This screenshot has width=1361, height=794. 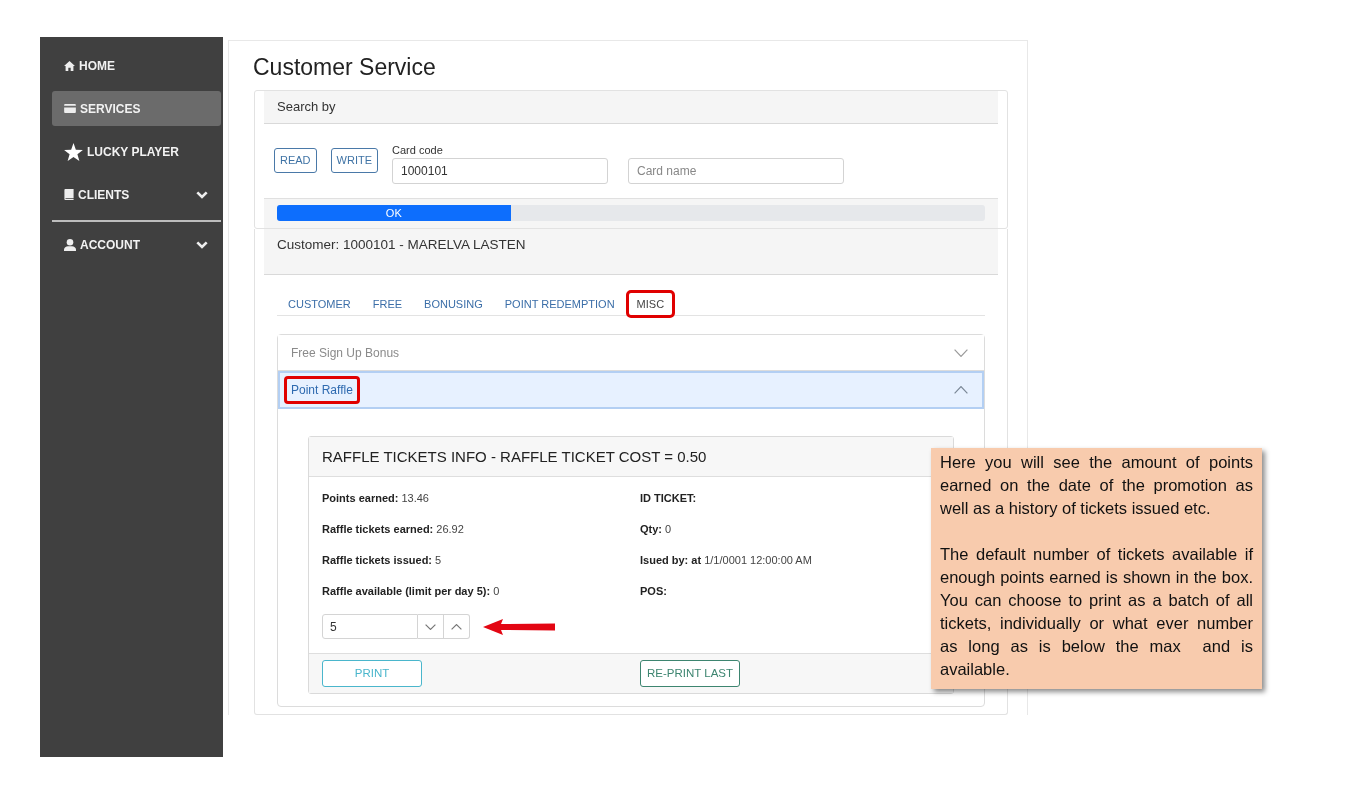 What do you see at coordinates (370, 626) in the screenshot?
I see `number-input: 5` at bounding box center [370, 626].